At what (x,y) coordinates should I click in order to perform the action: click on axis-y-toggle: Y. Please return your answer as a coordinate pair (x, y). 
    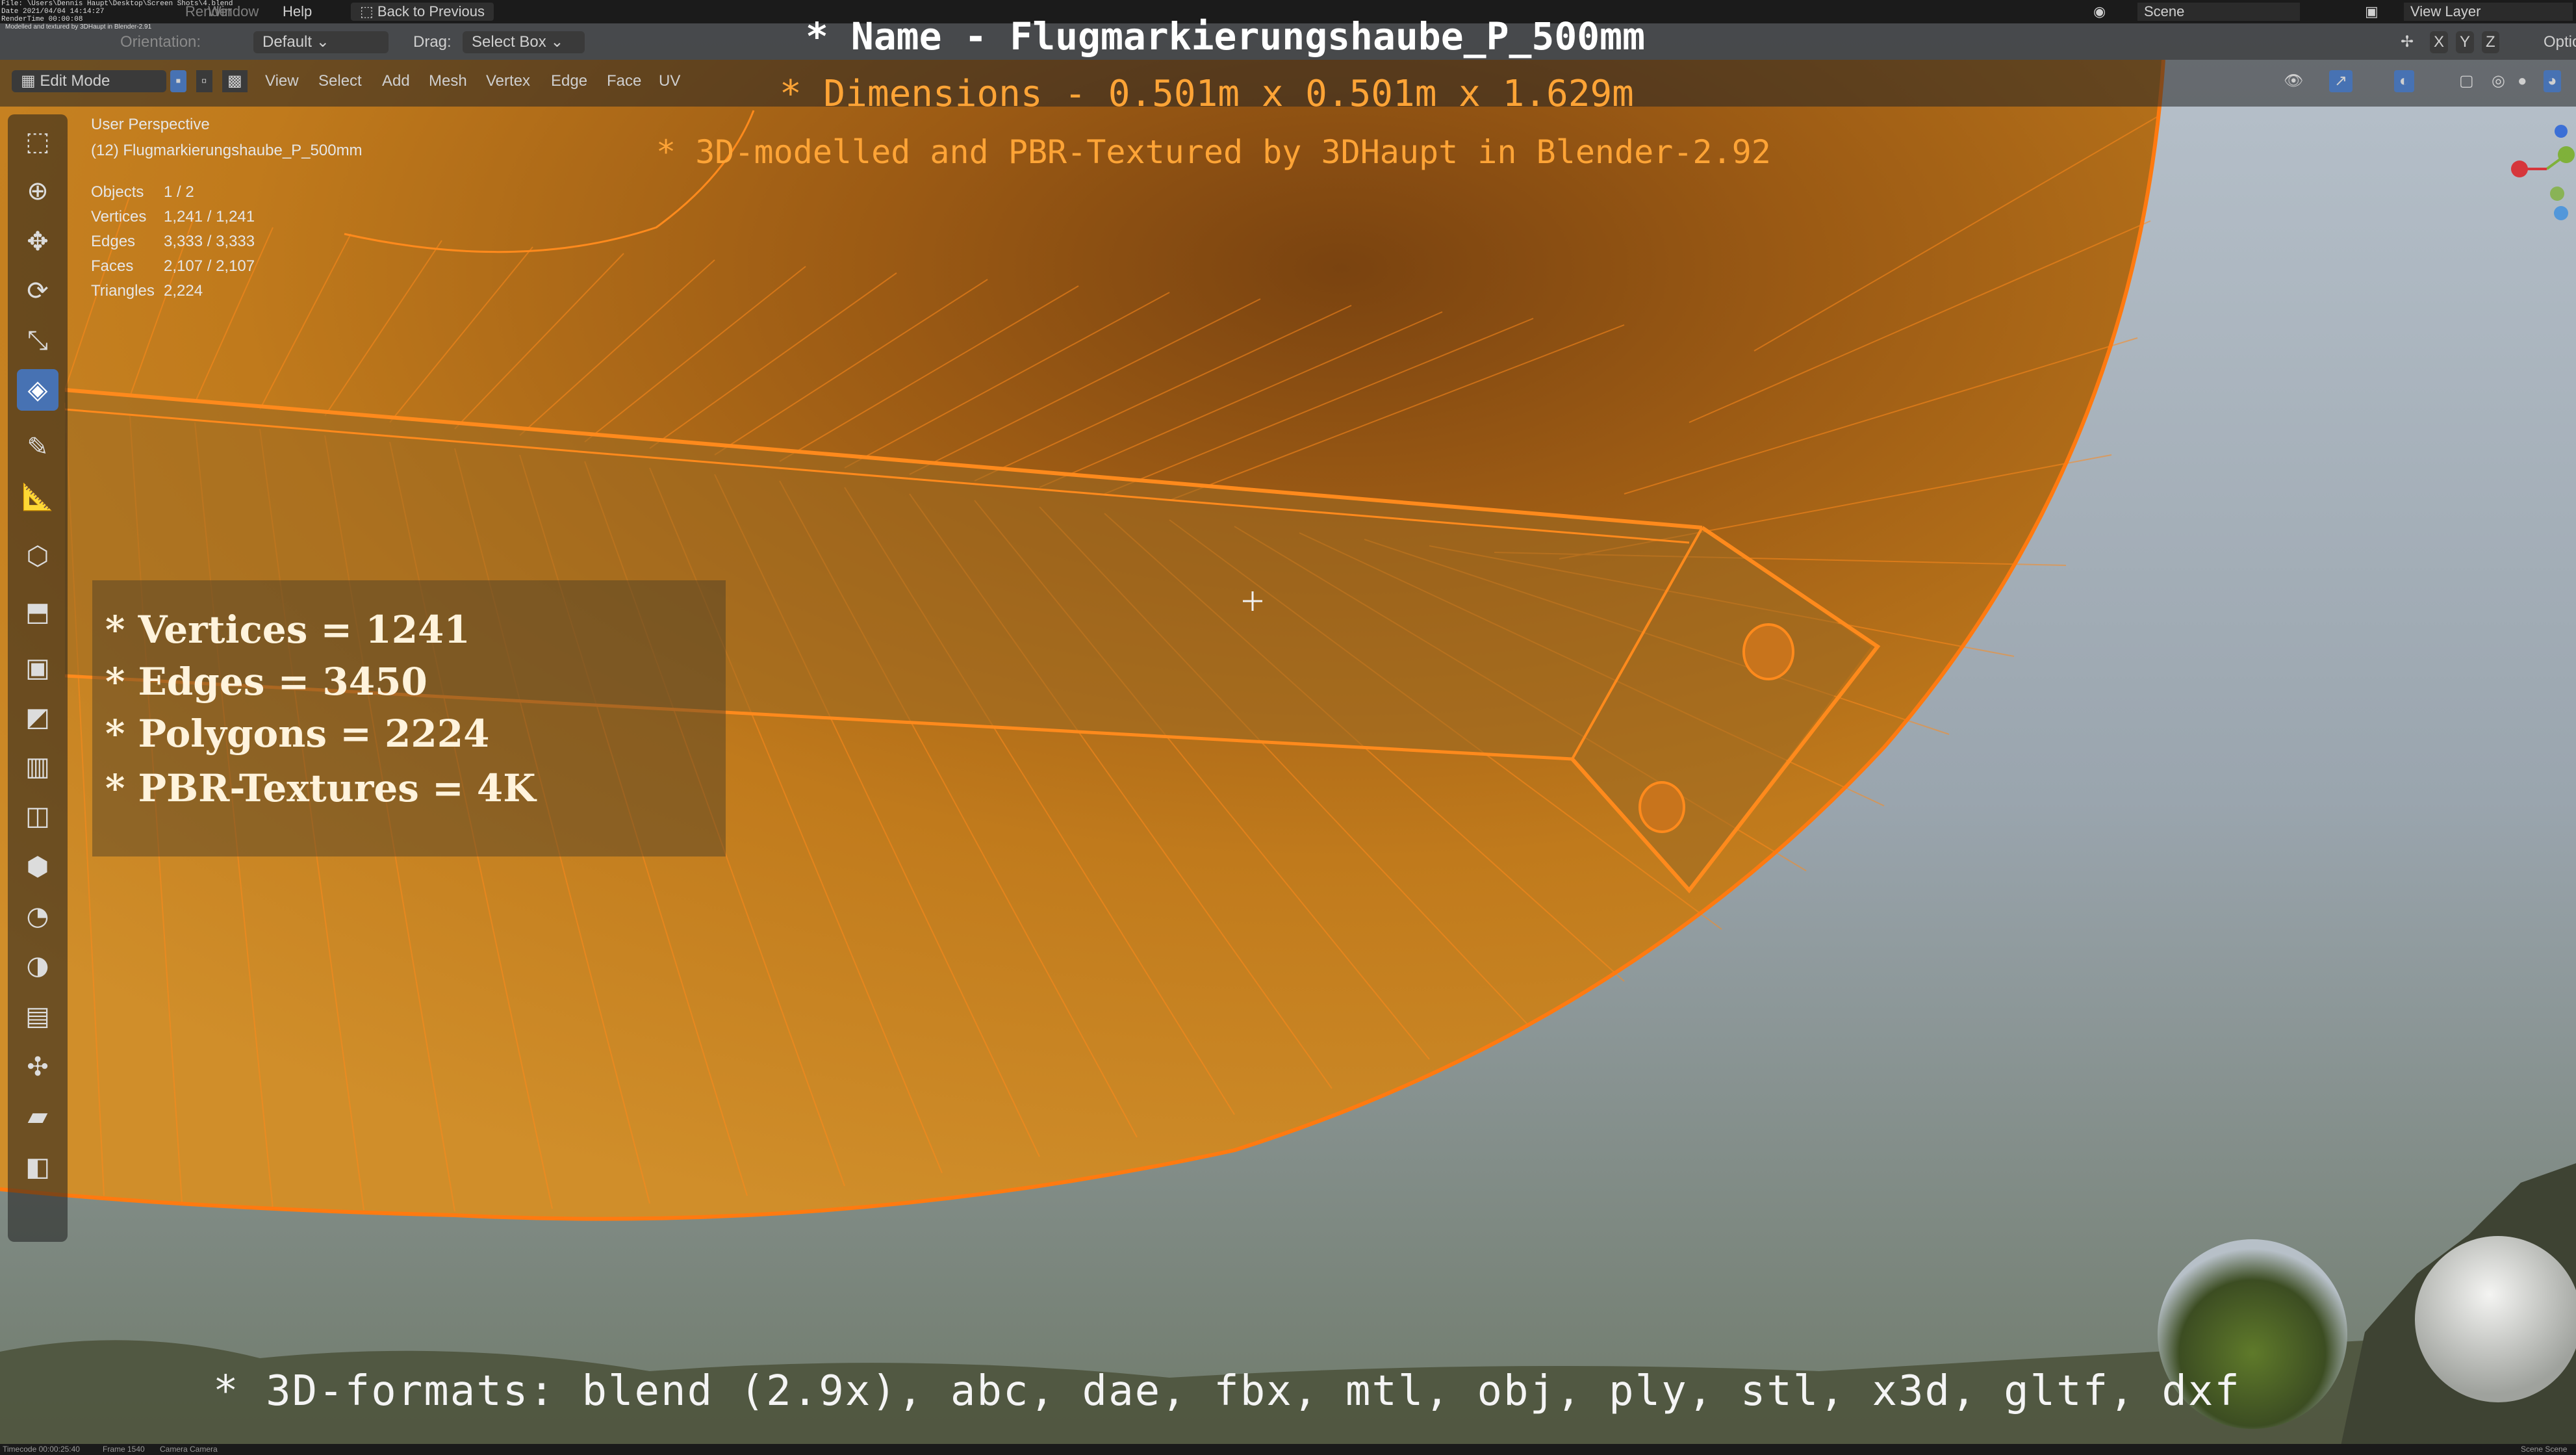
    Looking at the image, I should click on (2465, 42).